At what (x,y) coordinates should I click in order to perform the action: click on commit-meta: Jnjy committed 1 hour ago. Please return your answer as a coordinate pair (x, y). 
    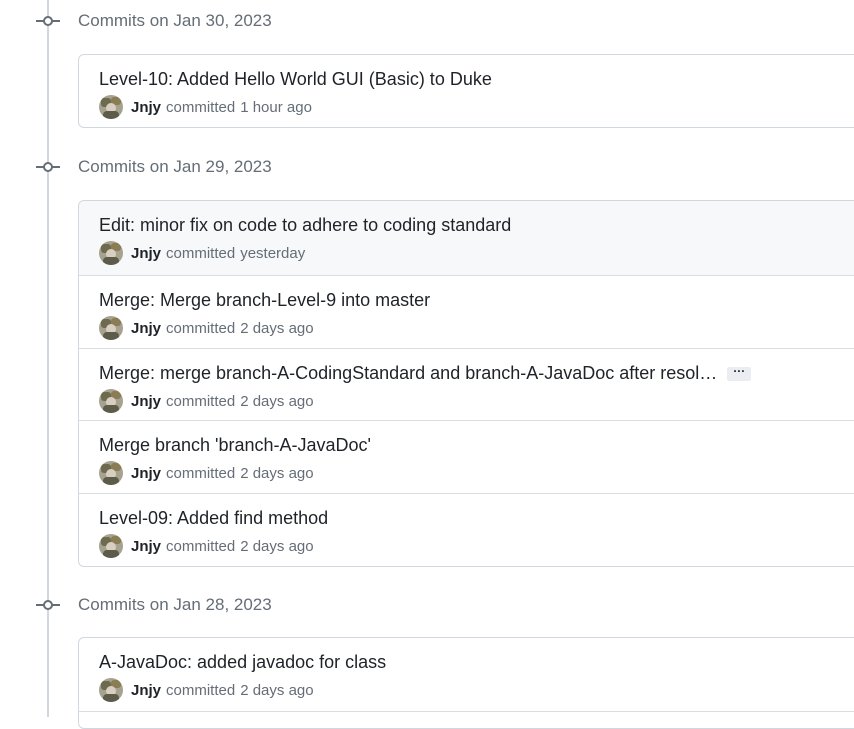
    Looking at the image, I should click on (205, 107).